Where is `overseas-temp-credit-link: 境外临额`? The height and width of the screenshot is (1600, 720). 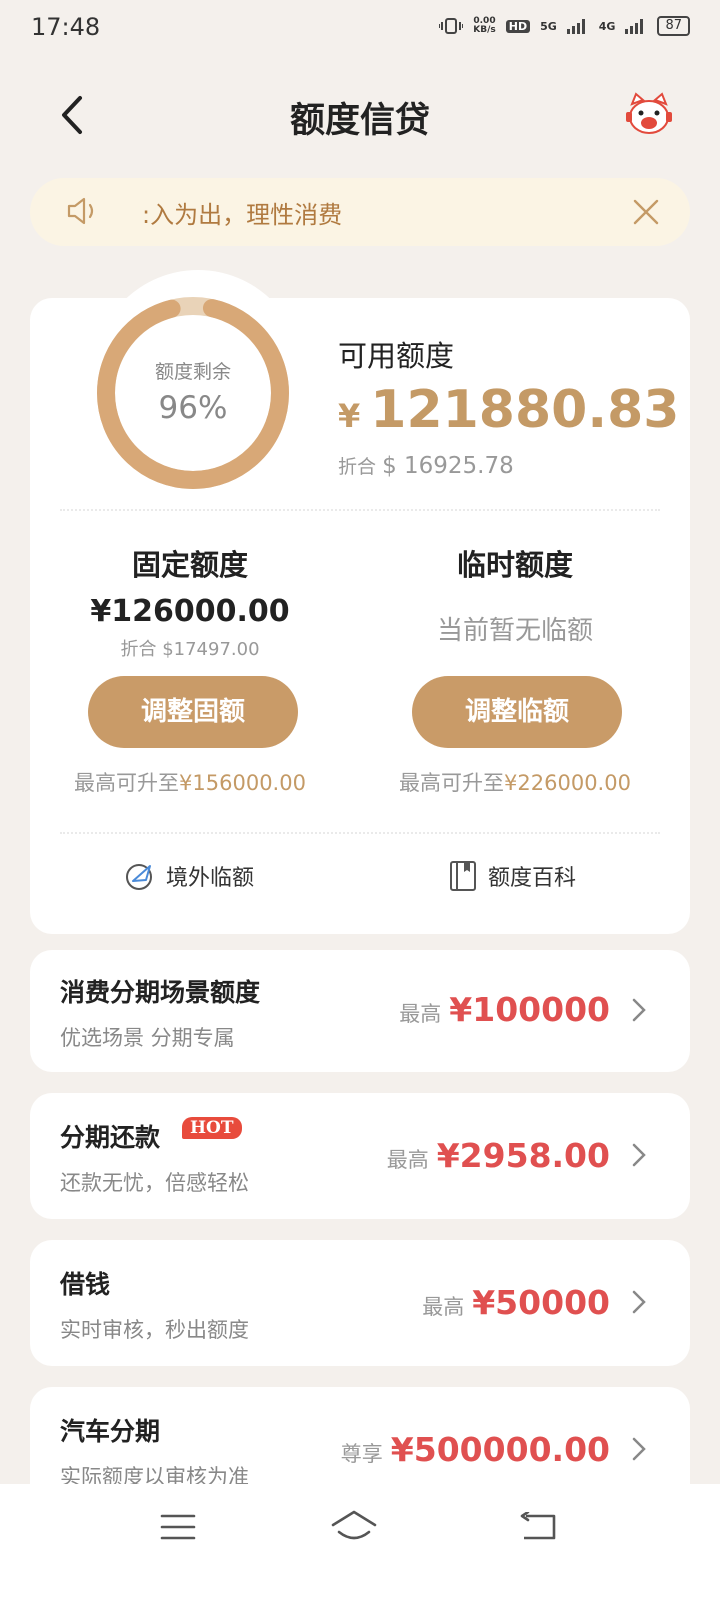 overseas-temp-credit-link: 境外临额 is located at coordinates (189, 876).